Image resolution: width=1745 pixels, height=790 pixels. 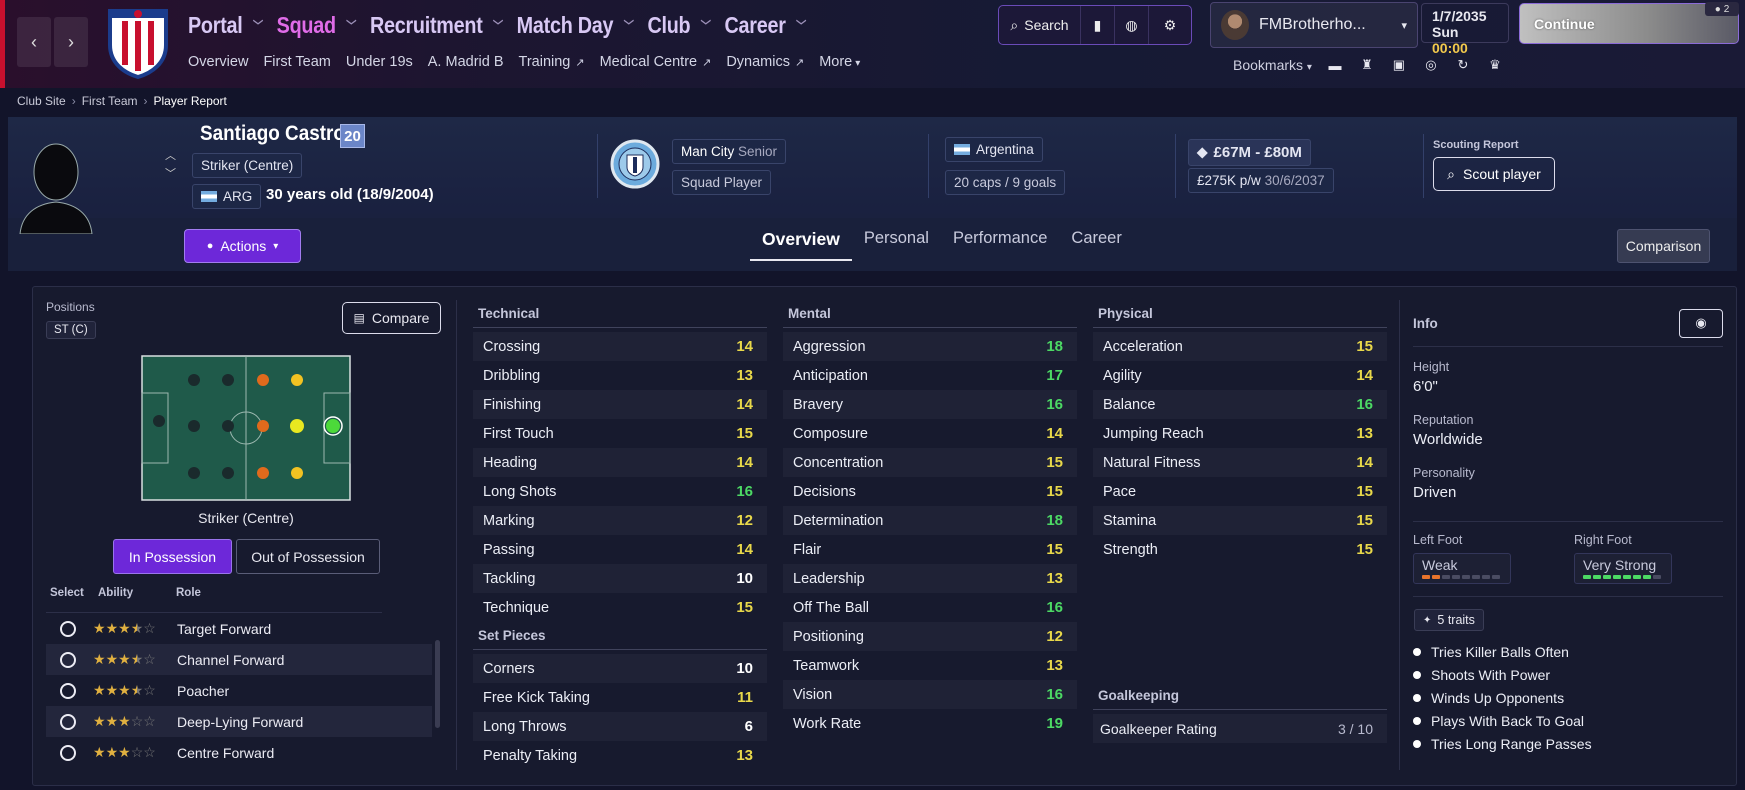 What do you see at coordinates (110, 101) in the screenshot?
I see `crumb-first-team: First Team` at bounding box center [110, 101].